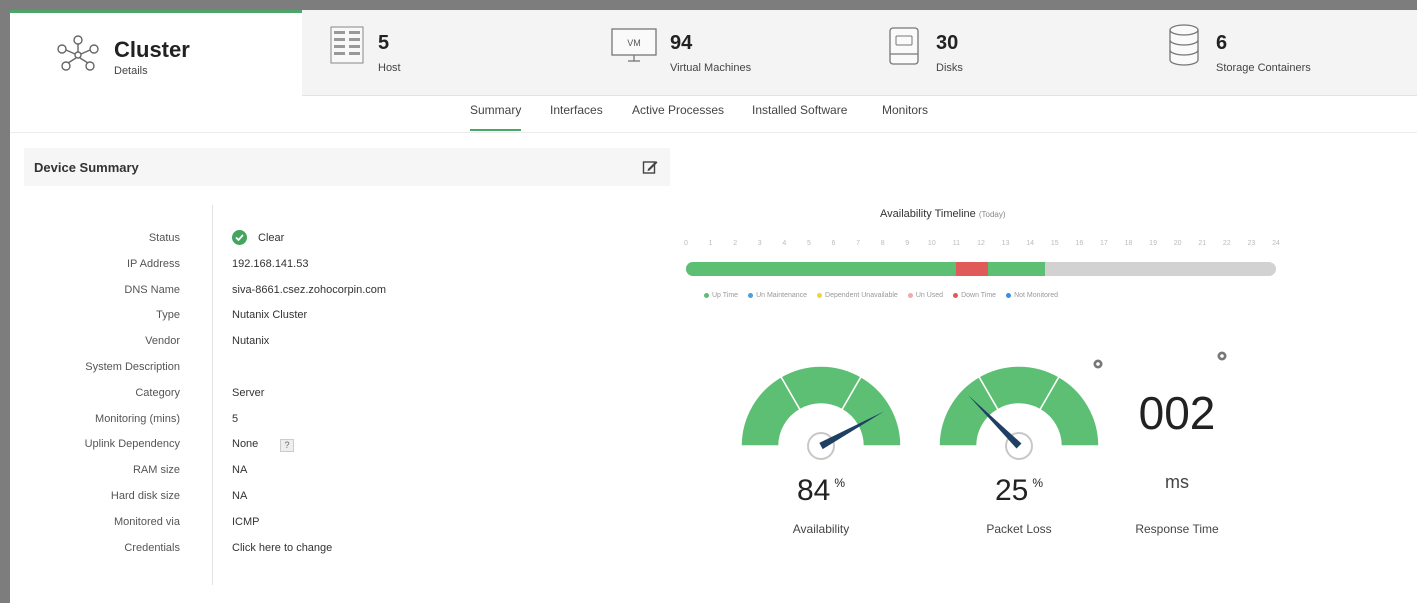 The width and height of the screenshot is (1417, 603). Describe the element at coordinates (287, 446) in the screenshot. I see `help-icon: ?` at that location.